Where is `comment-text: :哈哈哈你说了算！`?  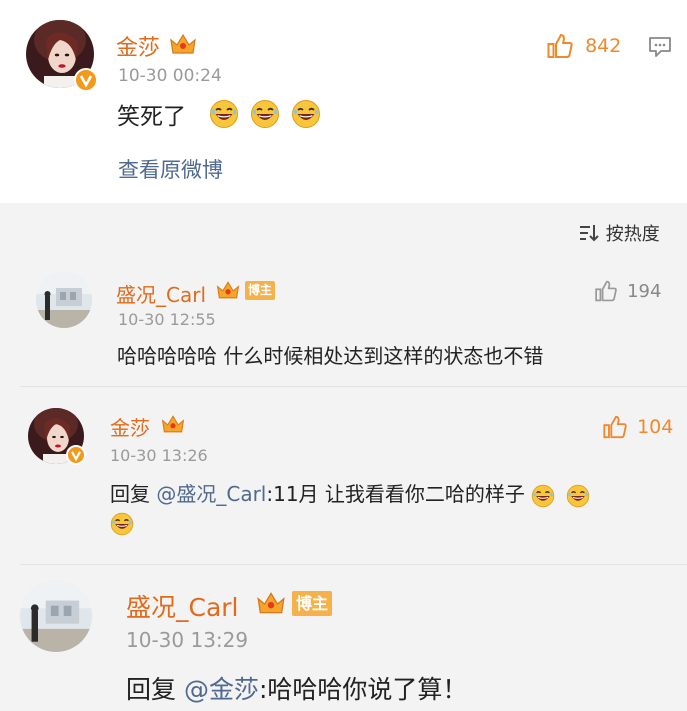 comment-text: :哈哈哈你说了算！ is located at coordinates (363, 689).